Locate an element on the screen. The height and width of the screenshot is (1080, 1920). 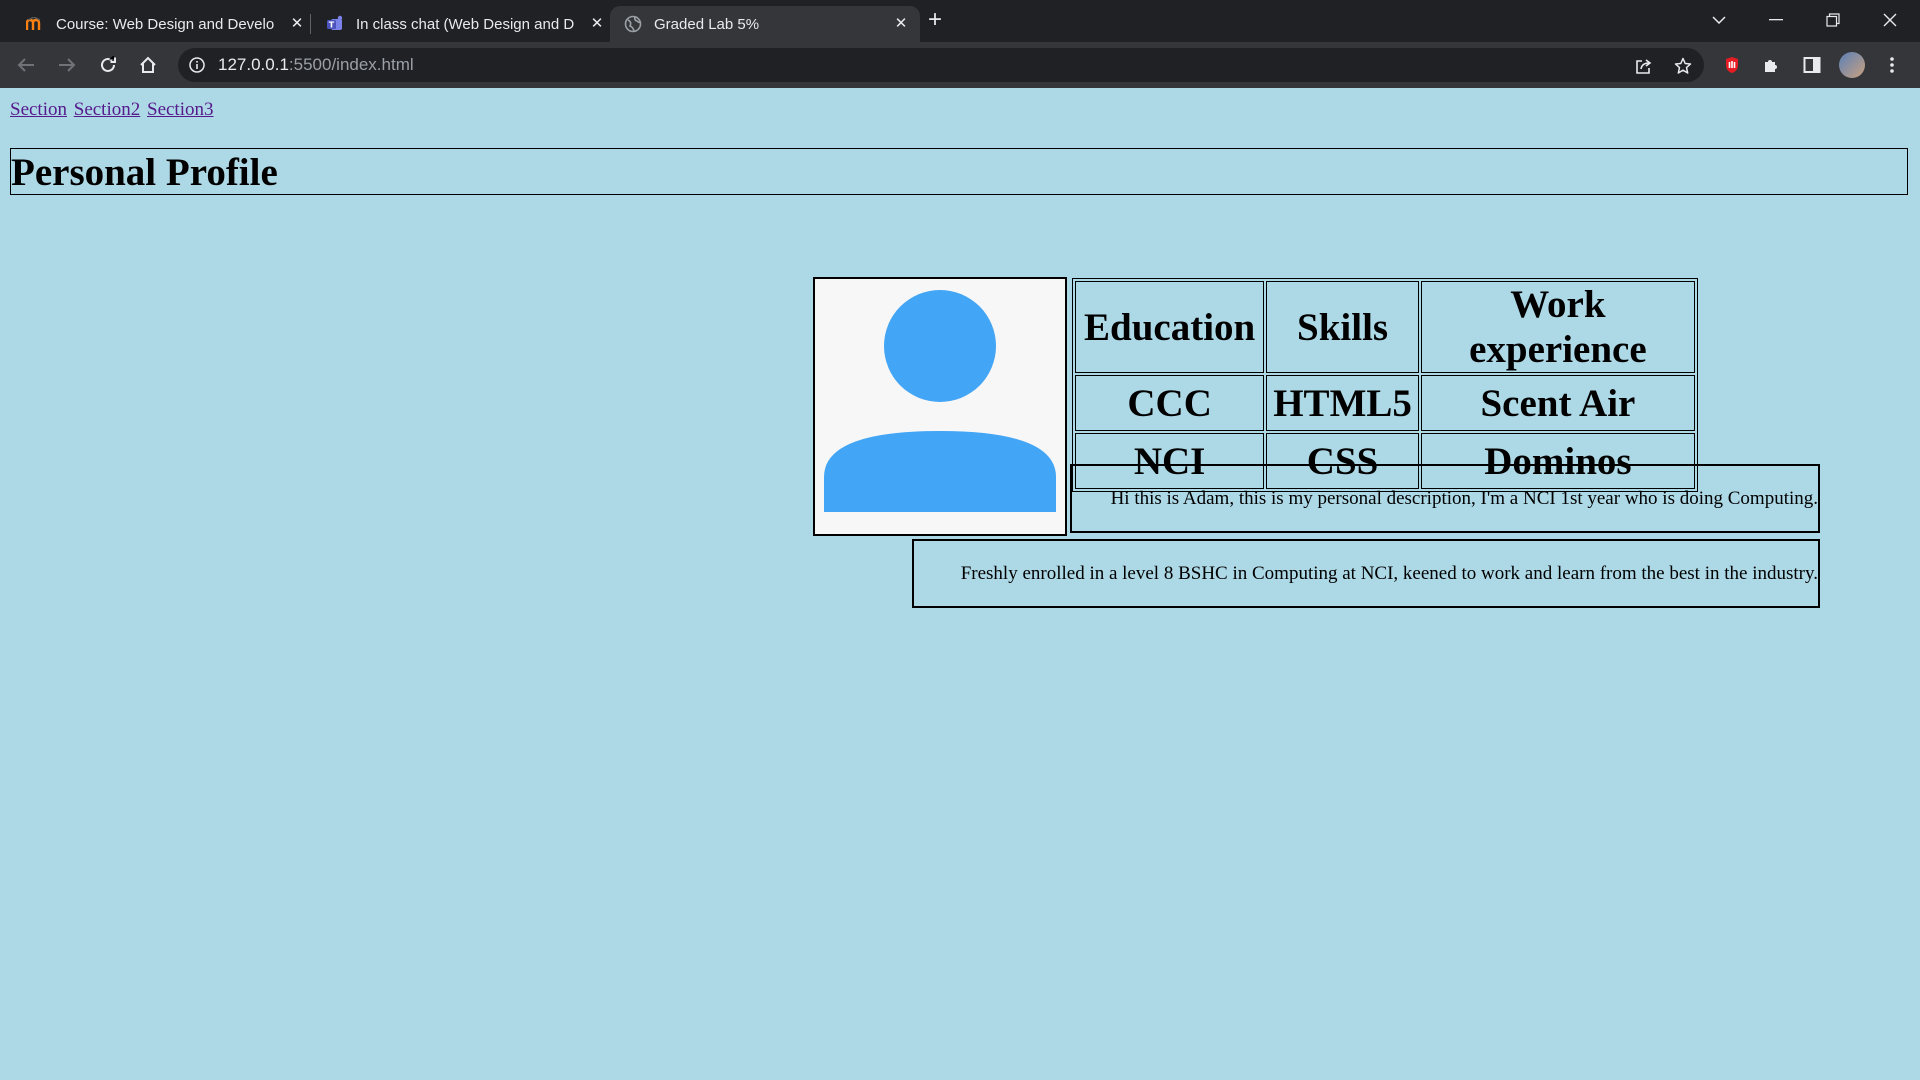
tab-teams-title: In class chat (Web Design and De is located at coordinates (465, 24).